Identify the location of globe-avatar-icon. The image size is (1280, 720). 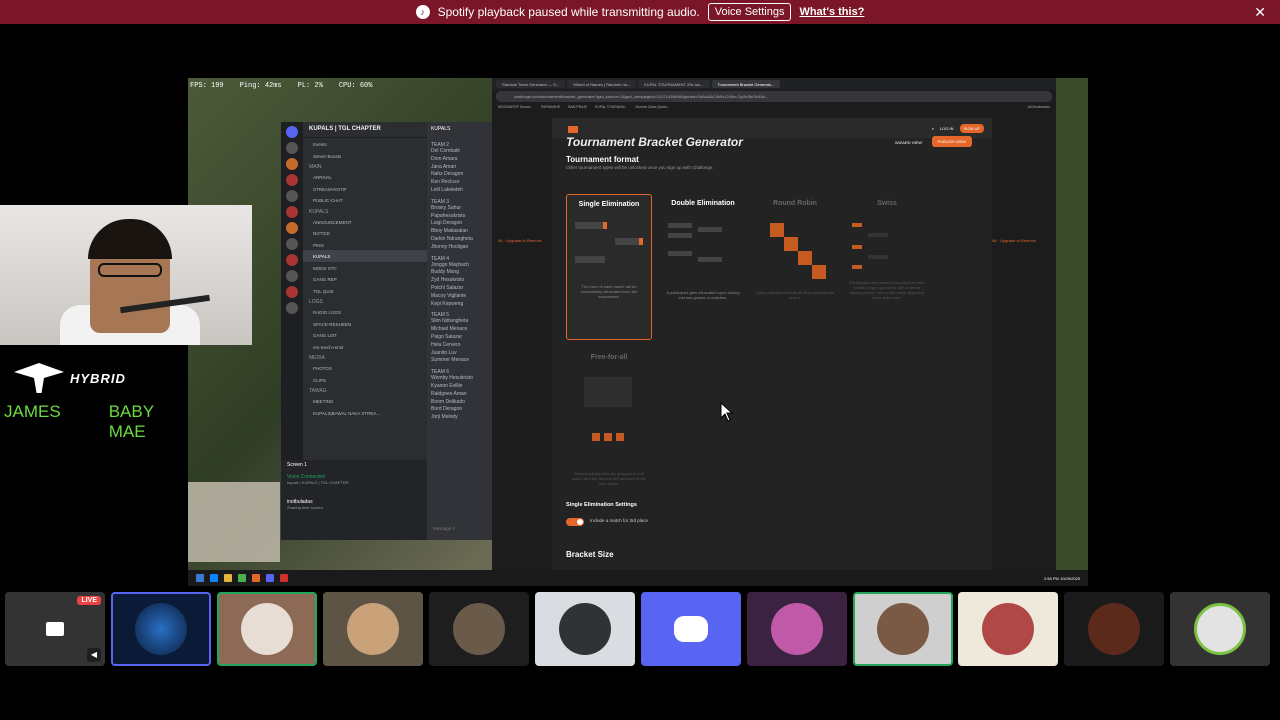
(1220, 629).